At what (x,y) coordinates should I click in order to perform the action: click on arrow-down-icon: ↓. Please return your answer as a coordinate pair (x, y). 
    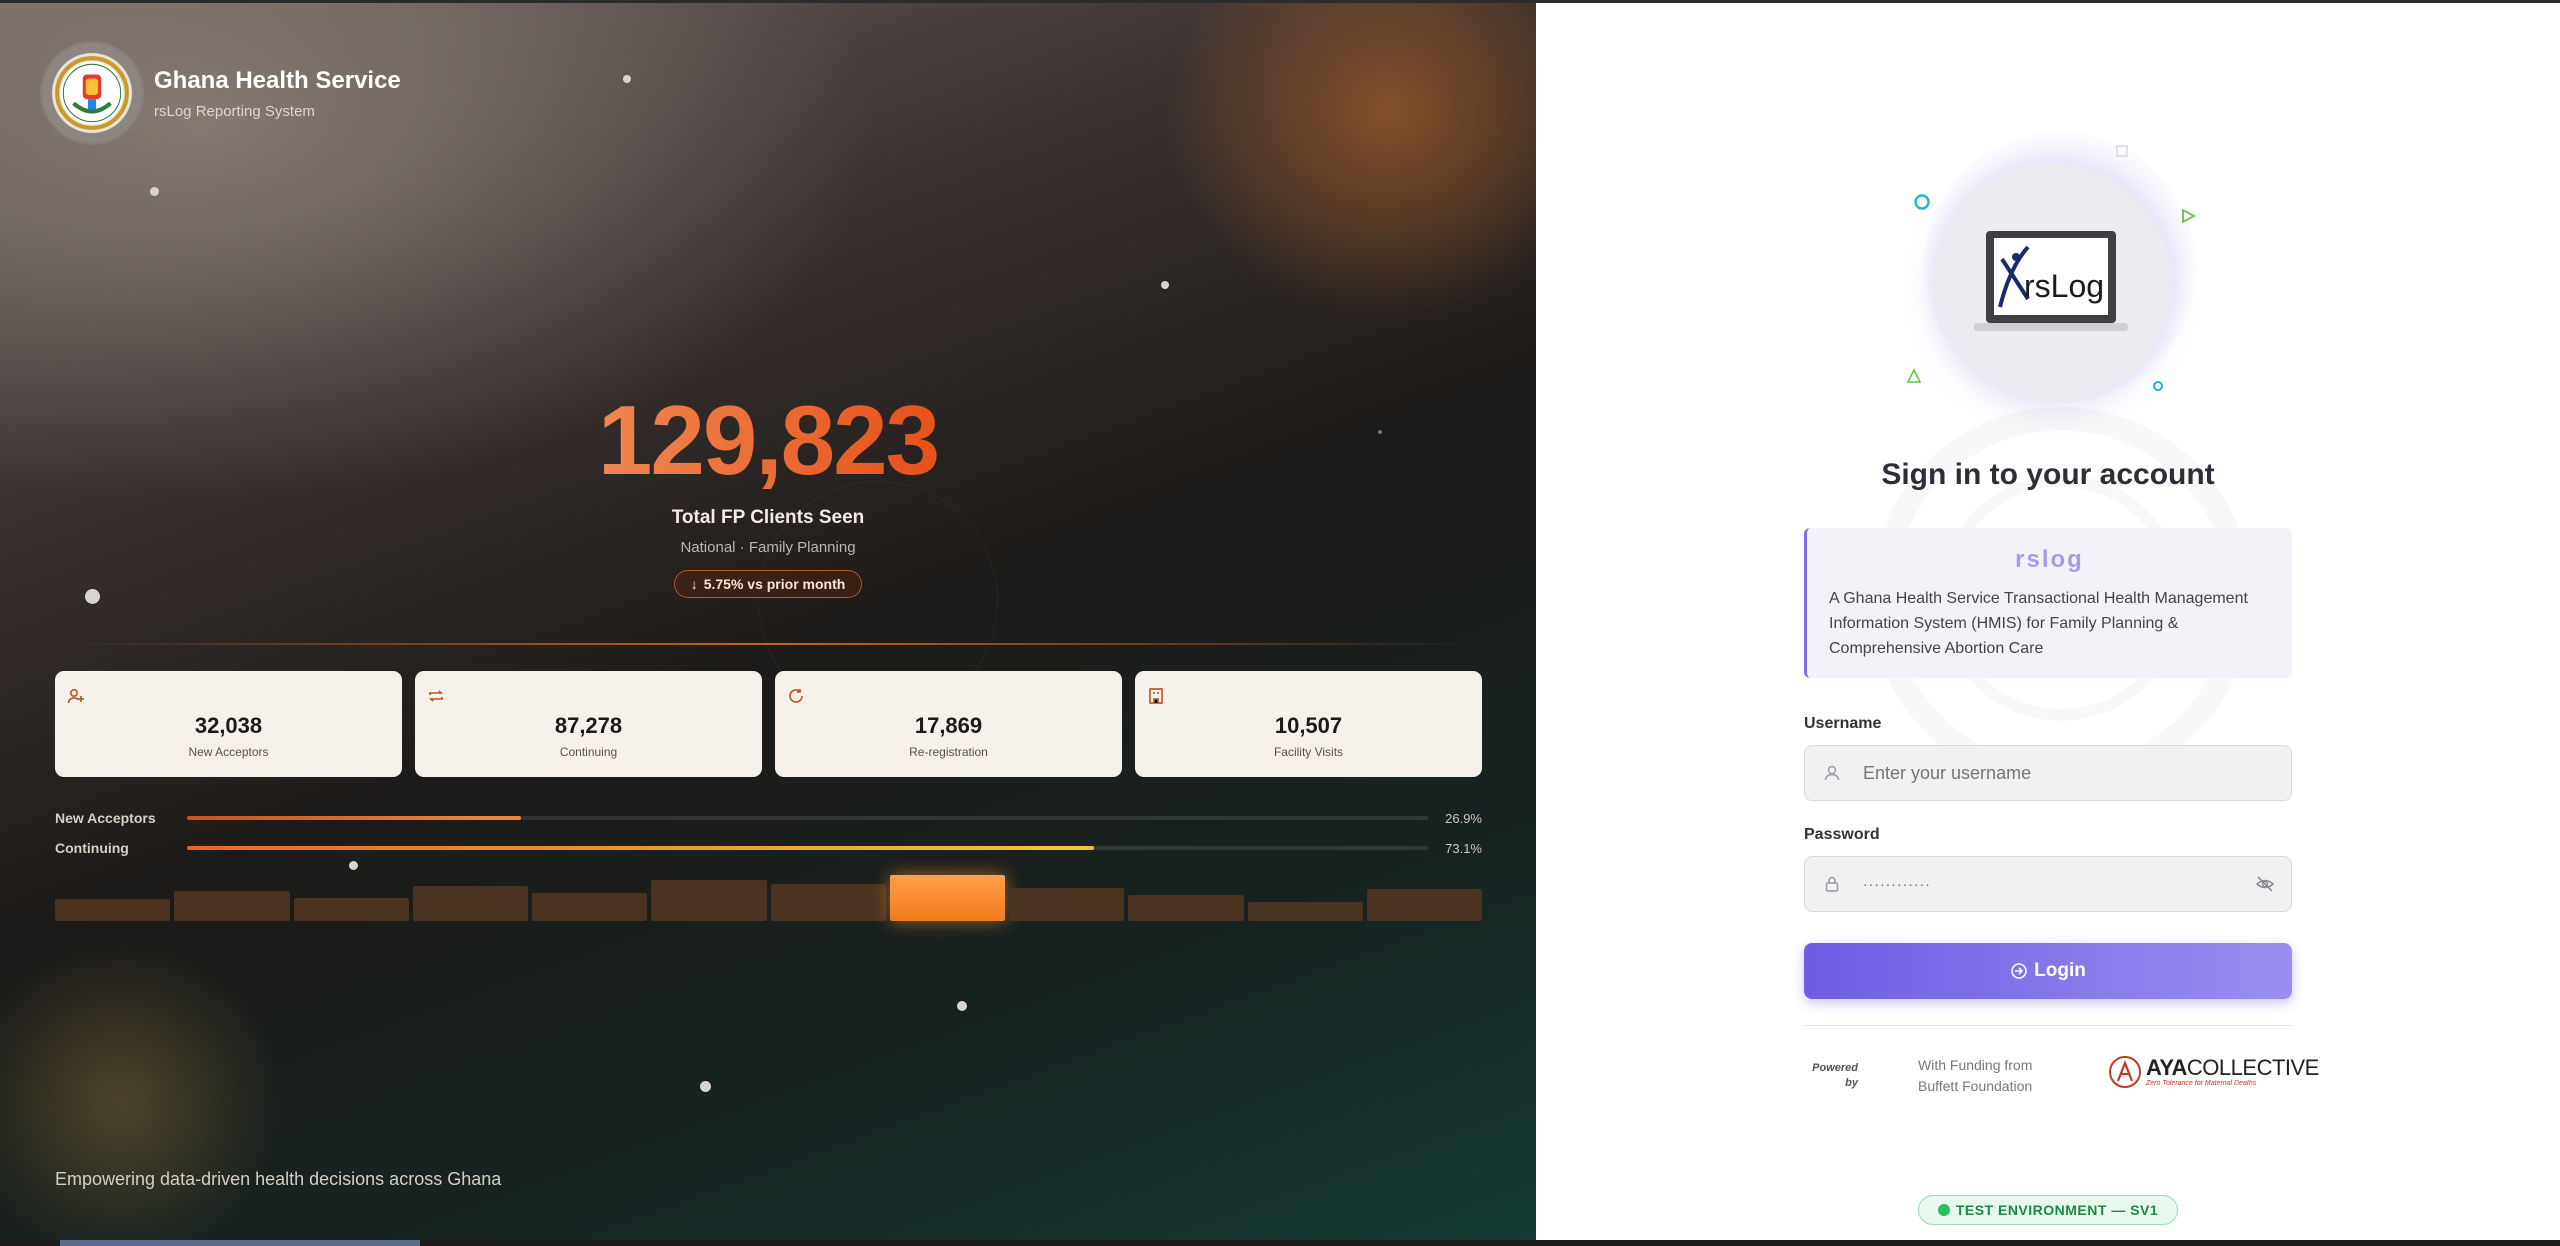
    Looking at the image, I should click on (694, 584).